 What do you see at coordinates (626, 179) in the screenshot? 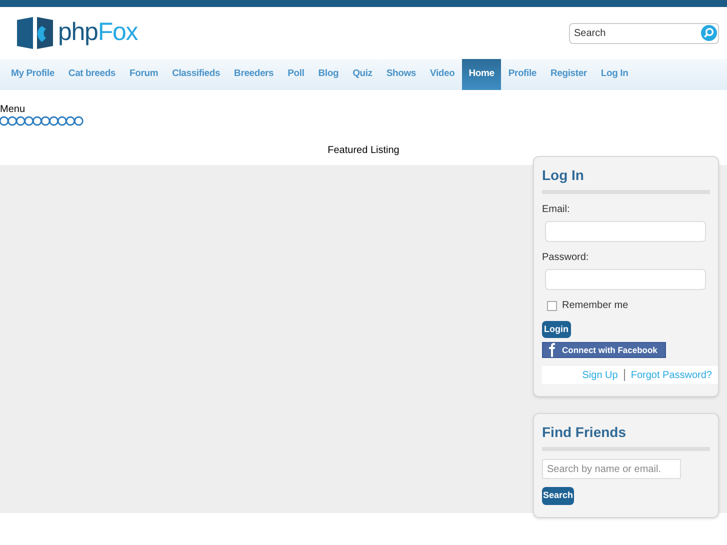
I see `block-title: Log In` at bounding box center [626, 179].